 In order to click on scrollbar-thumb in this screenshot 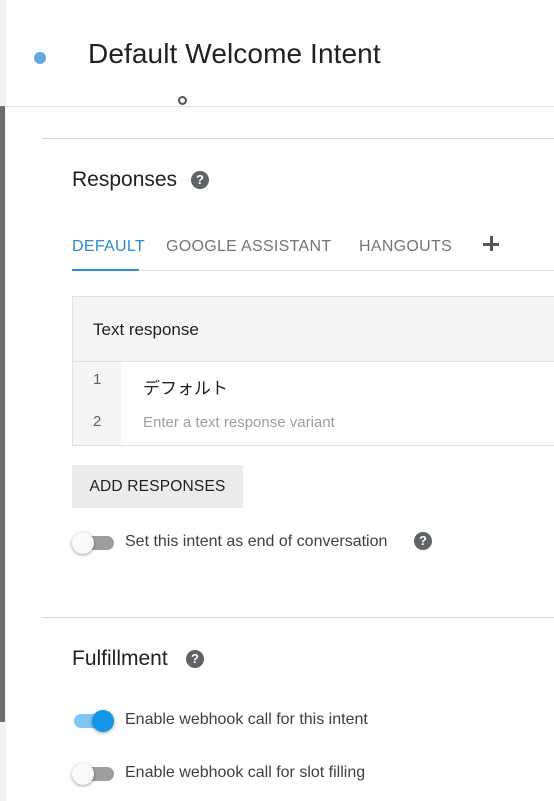, I will do `click(2, 414)`.